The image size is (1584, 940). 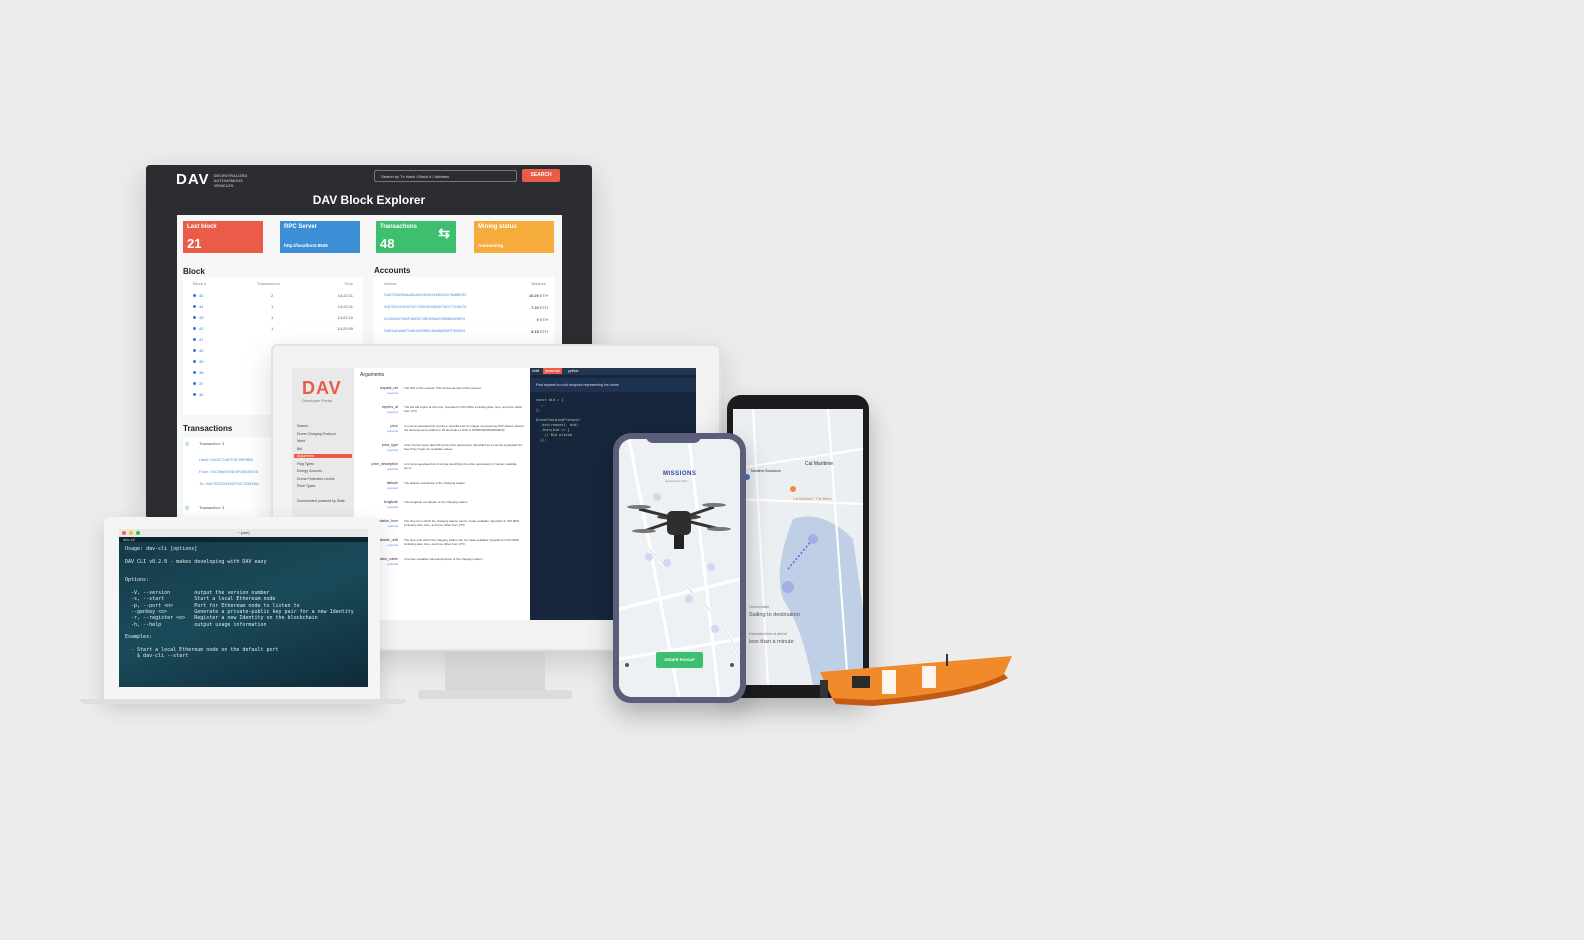 What do you see at coordinates (198, 394) in the screenshot?
I see `block-number: 36` at bounding box center [198, 394].